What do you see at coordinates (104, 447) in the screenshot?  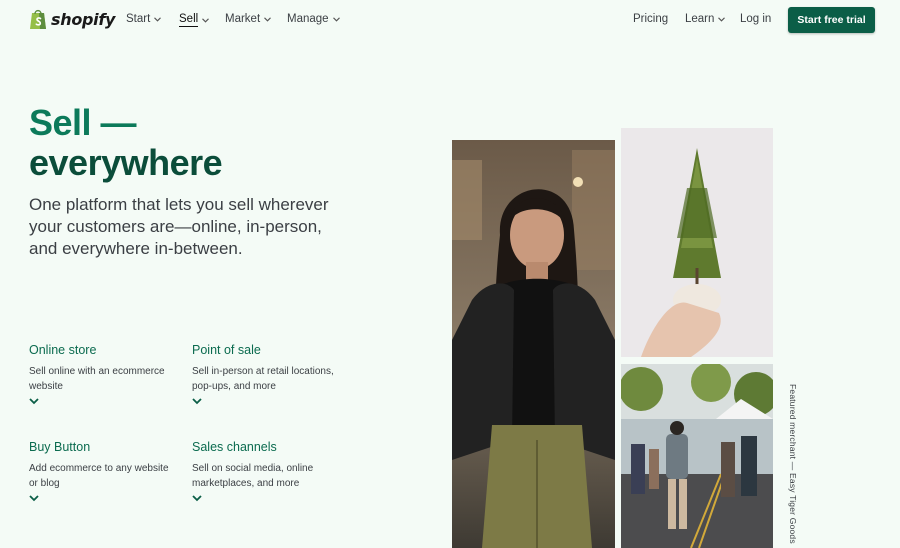 I see `feature-title: Buy Button` at bounding box center [104, 447].